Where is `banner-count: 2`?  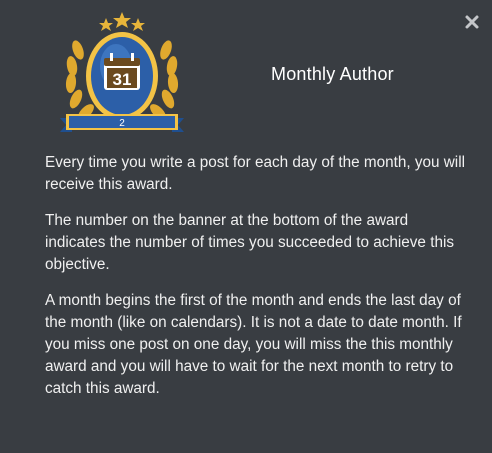 banner-count: 2 is located at coordinates (122, 123).